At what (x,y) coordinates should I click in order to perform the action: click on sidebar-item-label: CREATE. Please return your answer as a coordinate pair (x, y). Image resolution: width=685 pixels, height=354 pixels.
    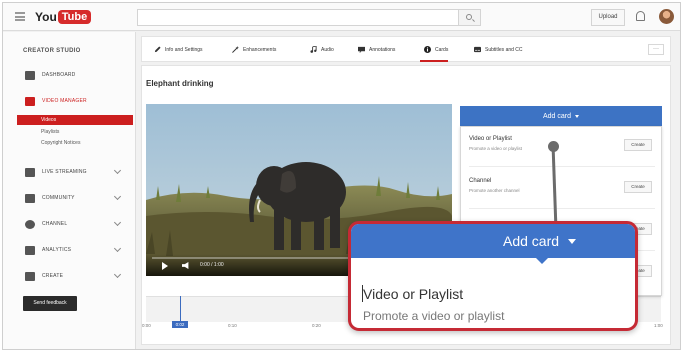
    Looking at the image, I should click on (53, 276).